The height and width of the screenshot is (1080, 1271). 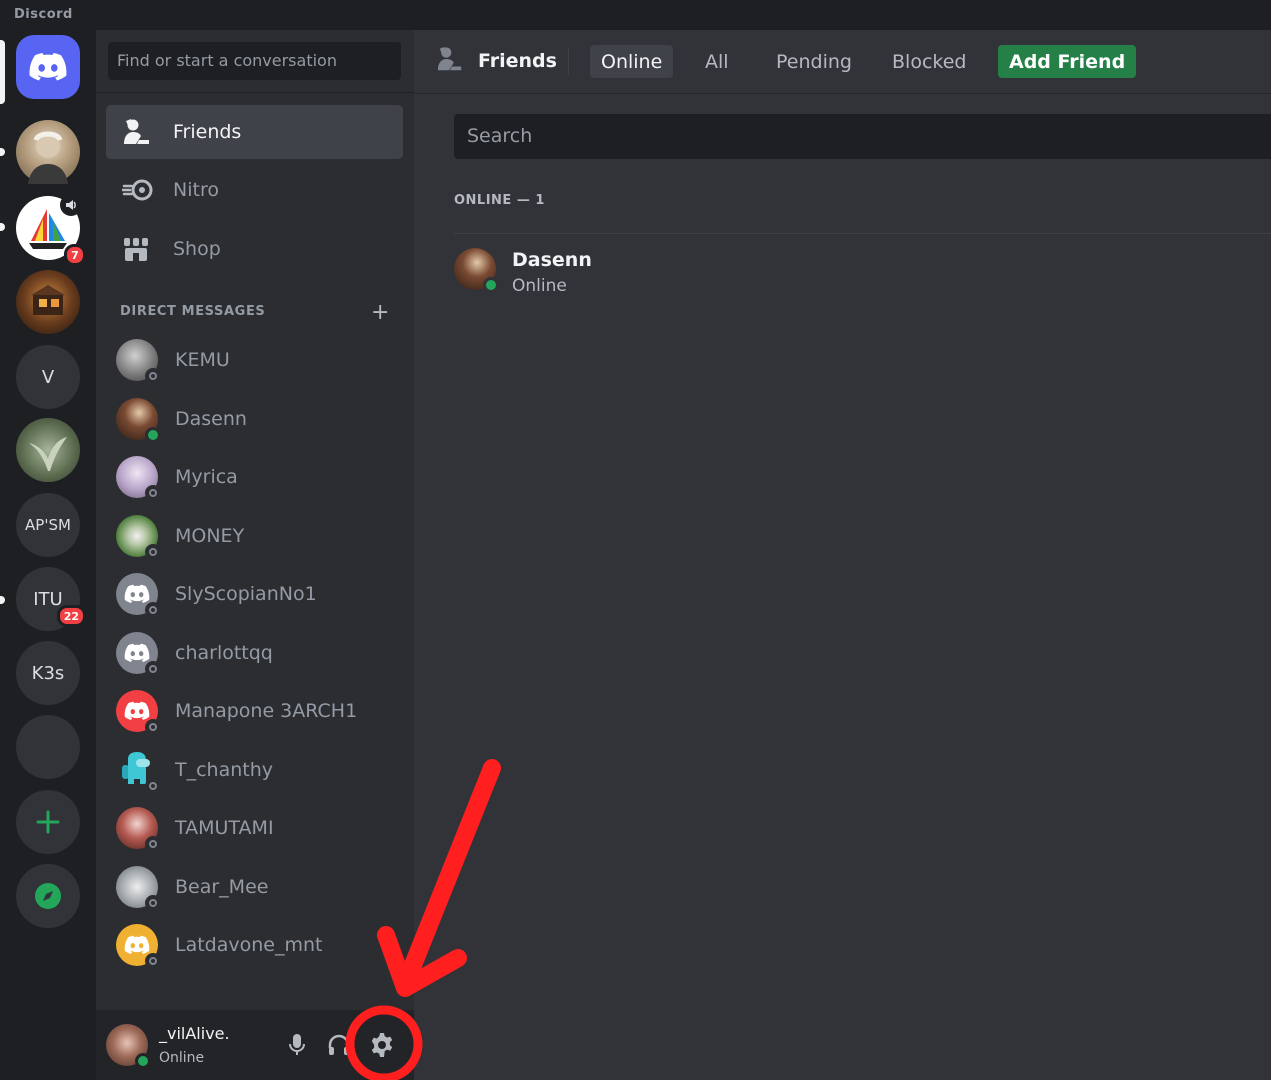 What do you see at coordinates (849, 279) in the screenshot?
I see `friend-row-dasenn: Dasenn Online` at bounding box center [849, 279].